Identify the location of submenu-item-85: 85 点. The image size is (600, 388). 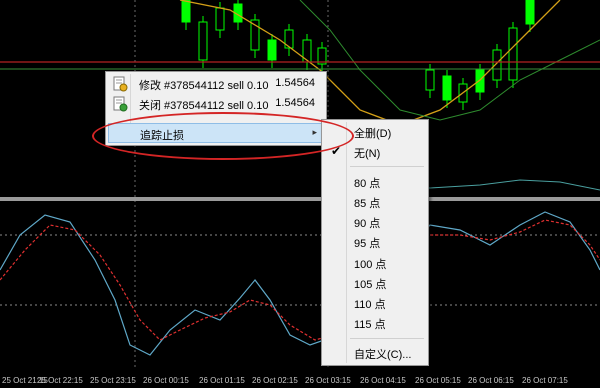
(375, 202).